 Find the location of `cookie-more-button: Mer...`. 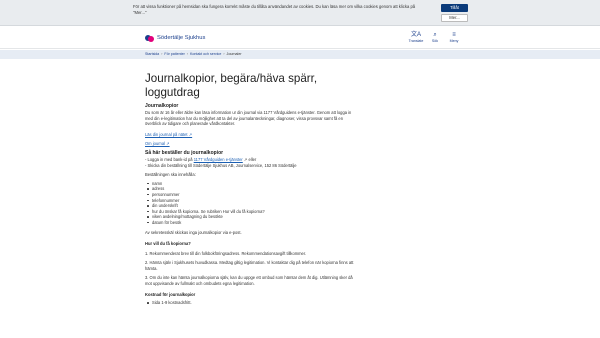

cookie-more-button: Mer... is located at coordinates (454, 18).